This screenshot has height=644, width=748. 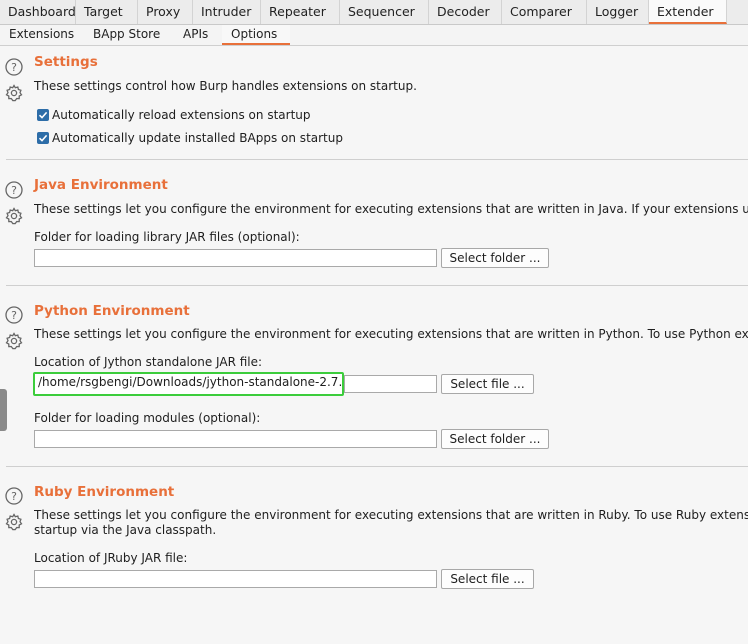 I want to click on ruby-description-line2: startup via the Java classpath., so click(x=125, y=530).